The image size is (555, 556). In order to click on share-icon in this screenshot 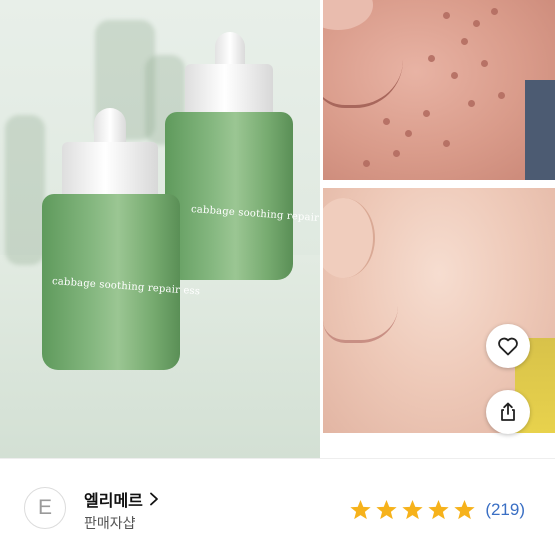, I will do `click(508, 411)`.